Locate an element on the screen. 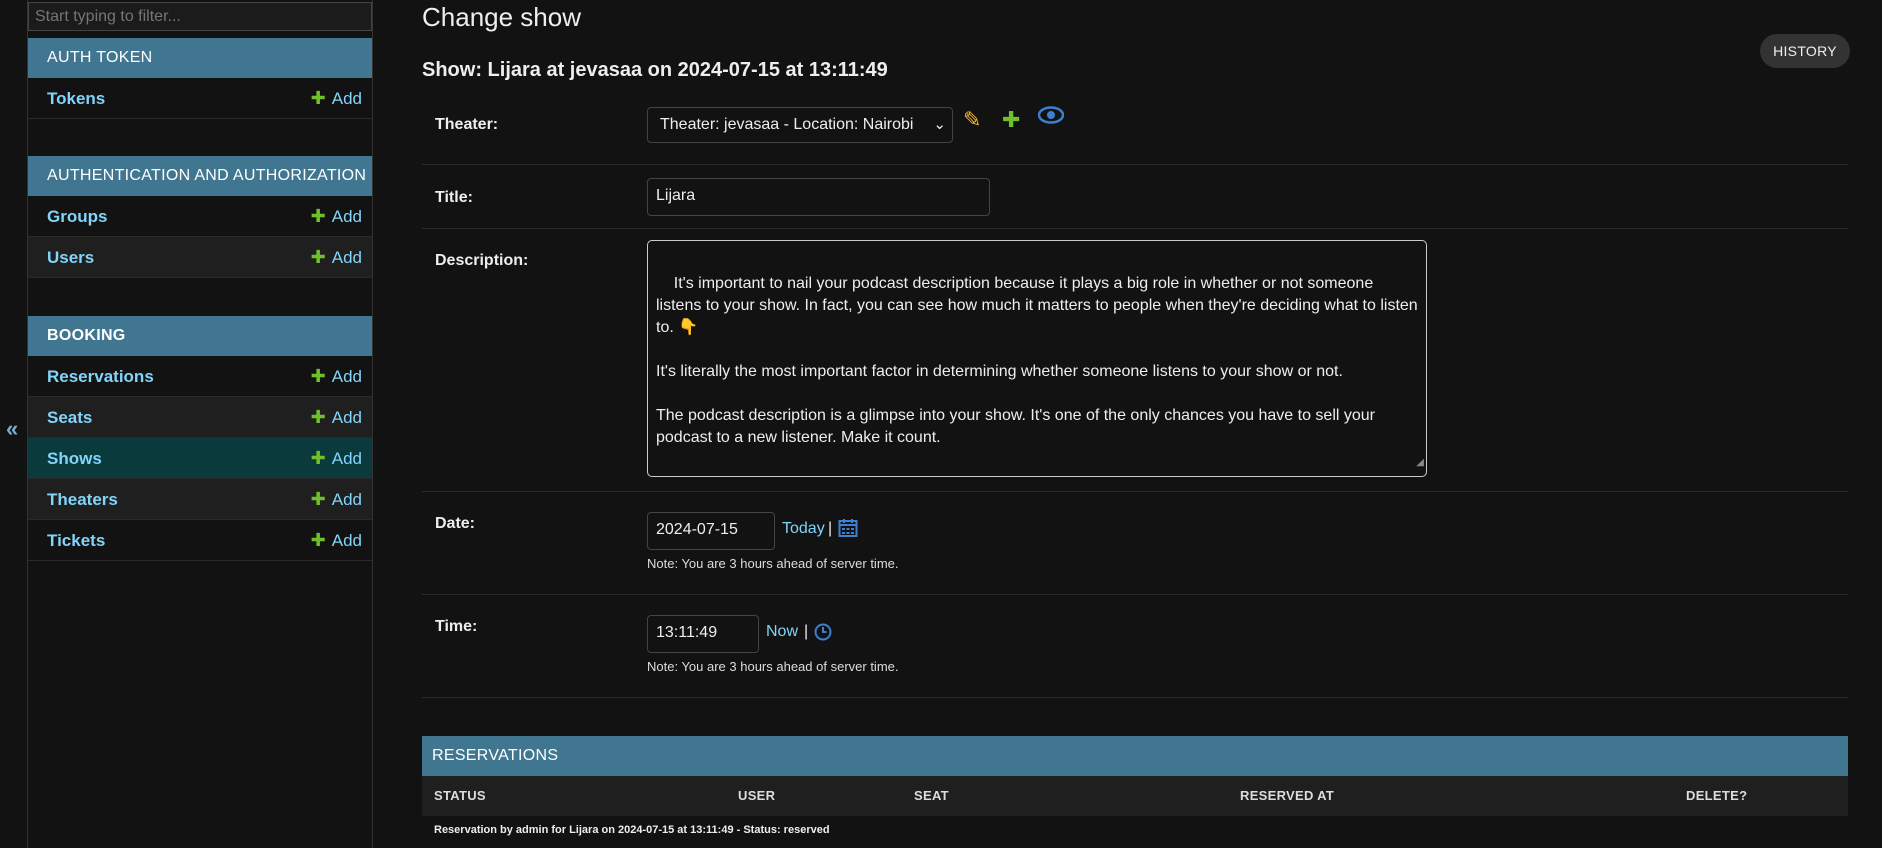 Image resolution: width=1882 pixels, height=848 pixels. sidebar-item-shows: Shows ✚ Add is located at coordinates (200, 458).